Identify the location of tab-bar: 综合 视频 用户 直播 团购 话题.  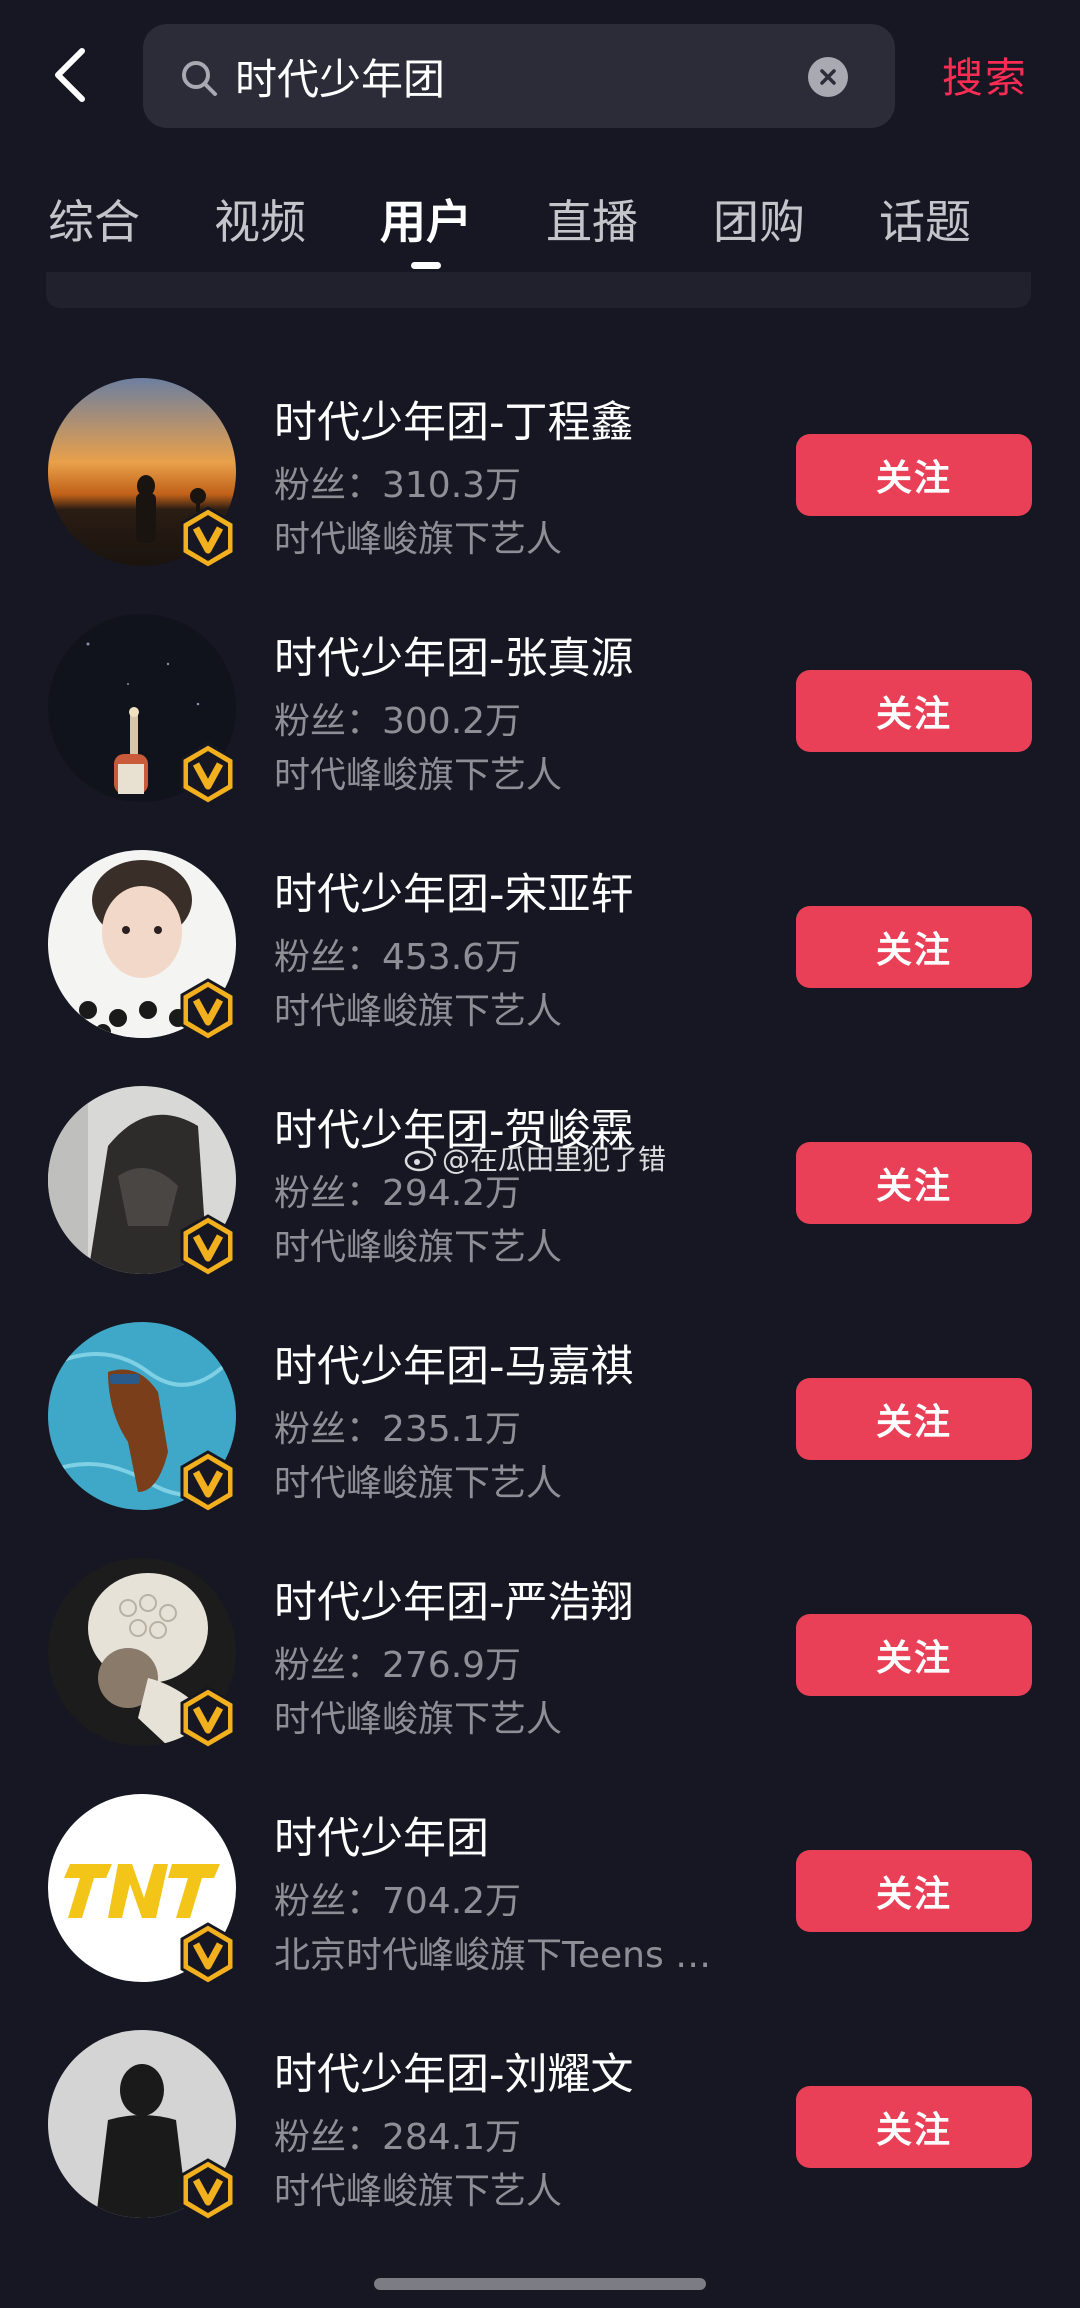
(540, 231).